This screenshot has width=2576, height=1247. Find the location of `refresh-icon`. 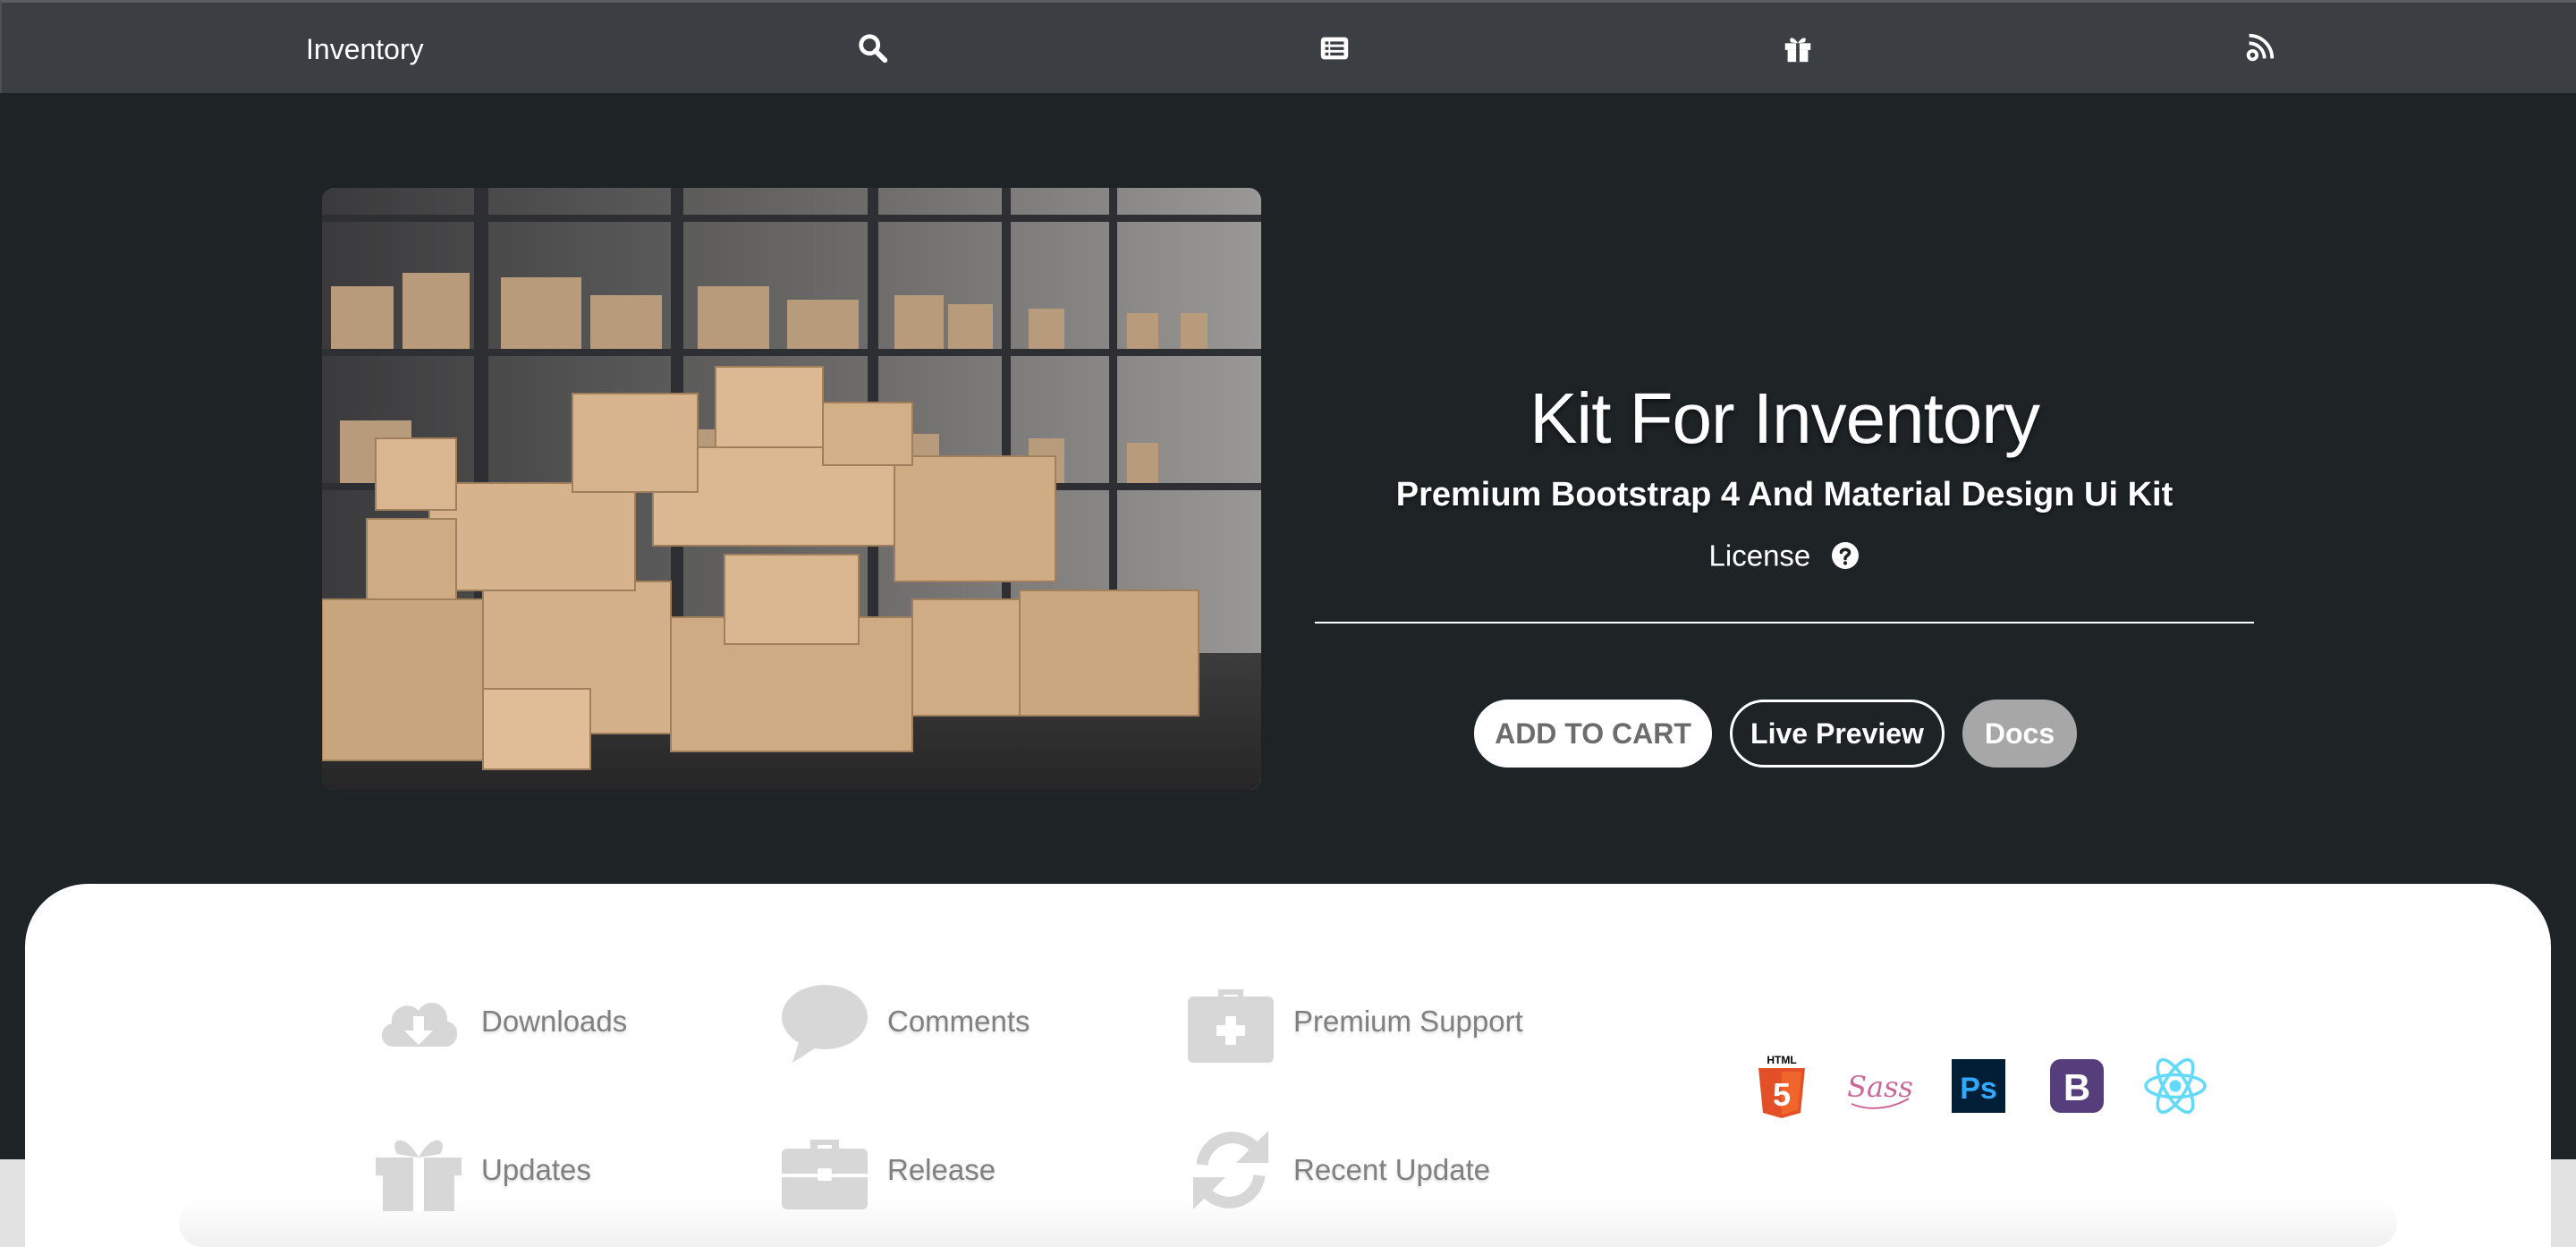

refresh-icon is located at coordinates (1230, 1170).